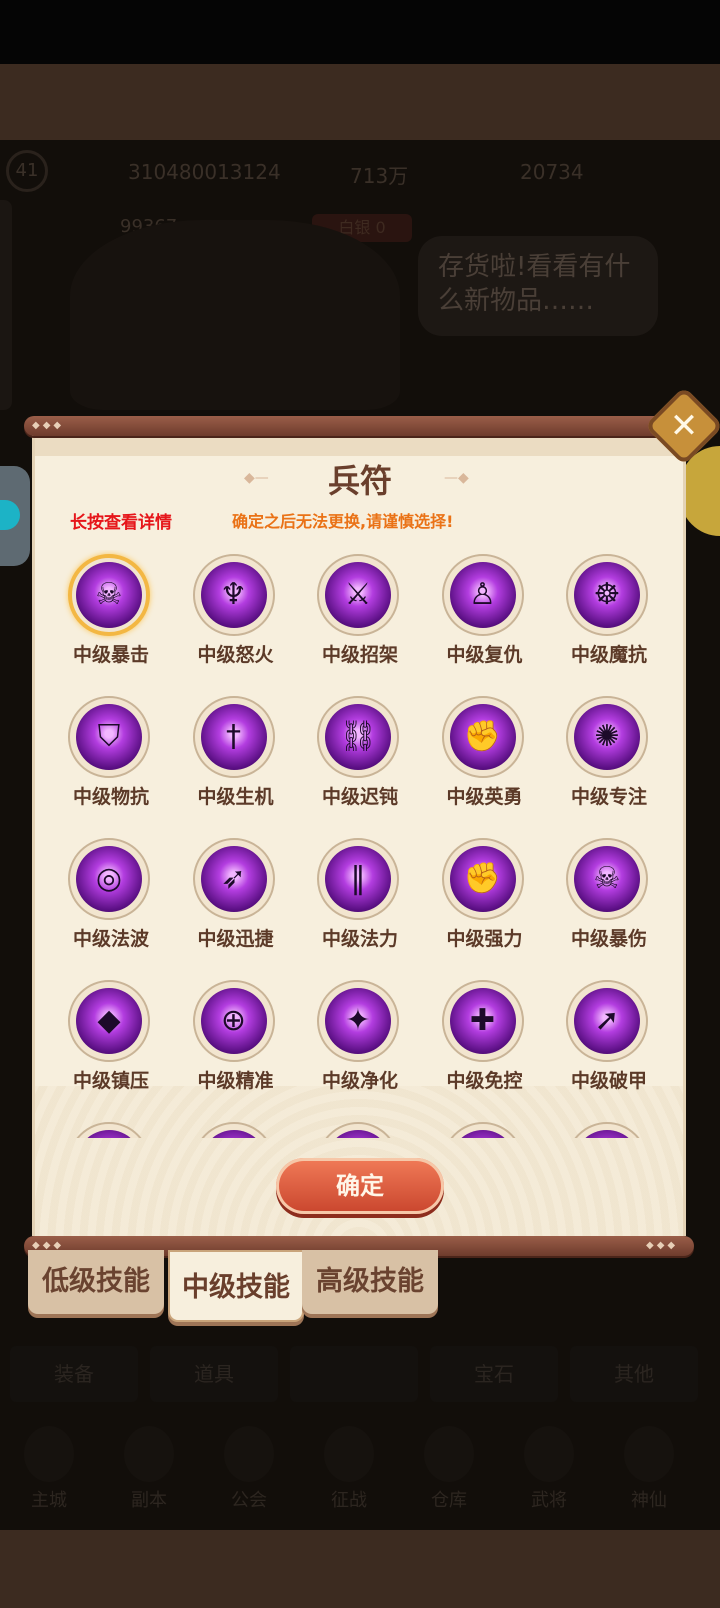 This screenshot has width=720, height=1608. I want to click on status-bar, so click(360, 32).